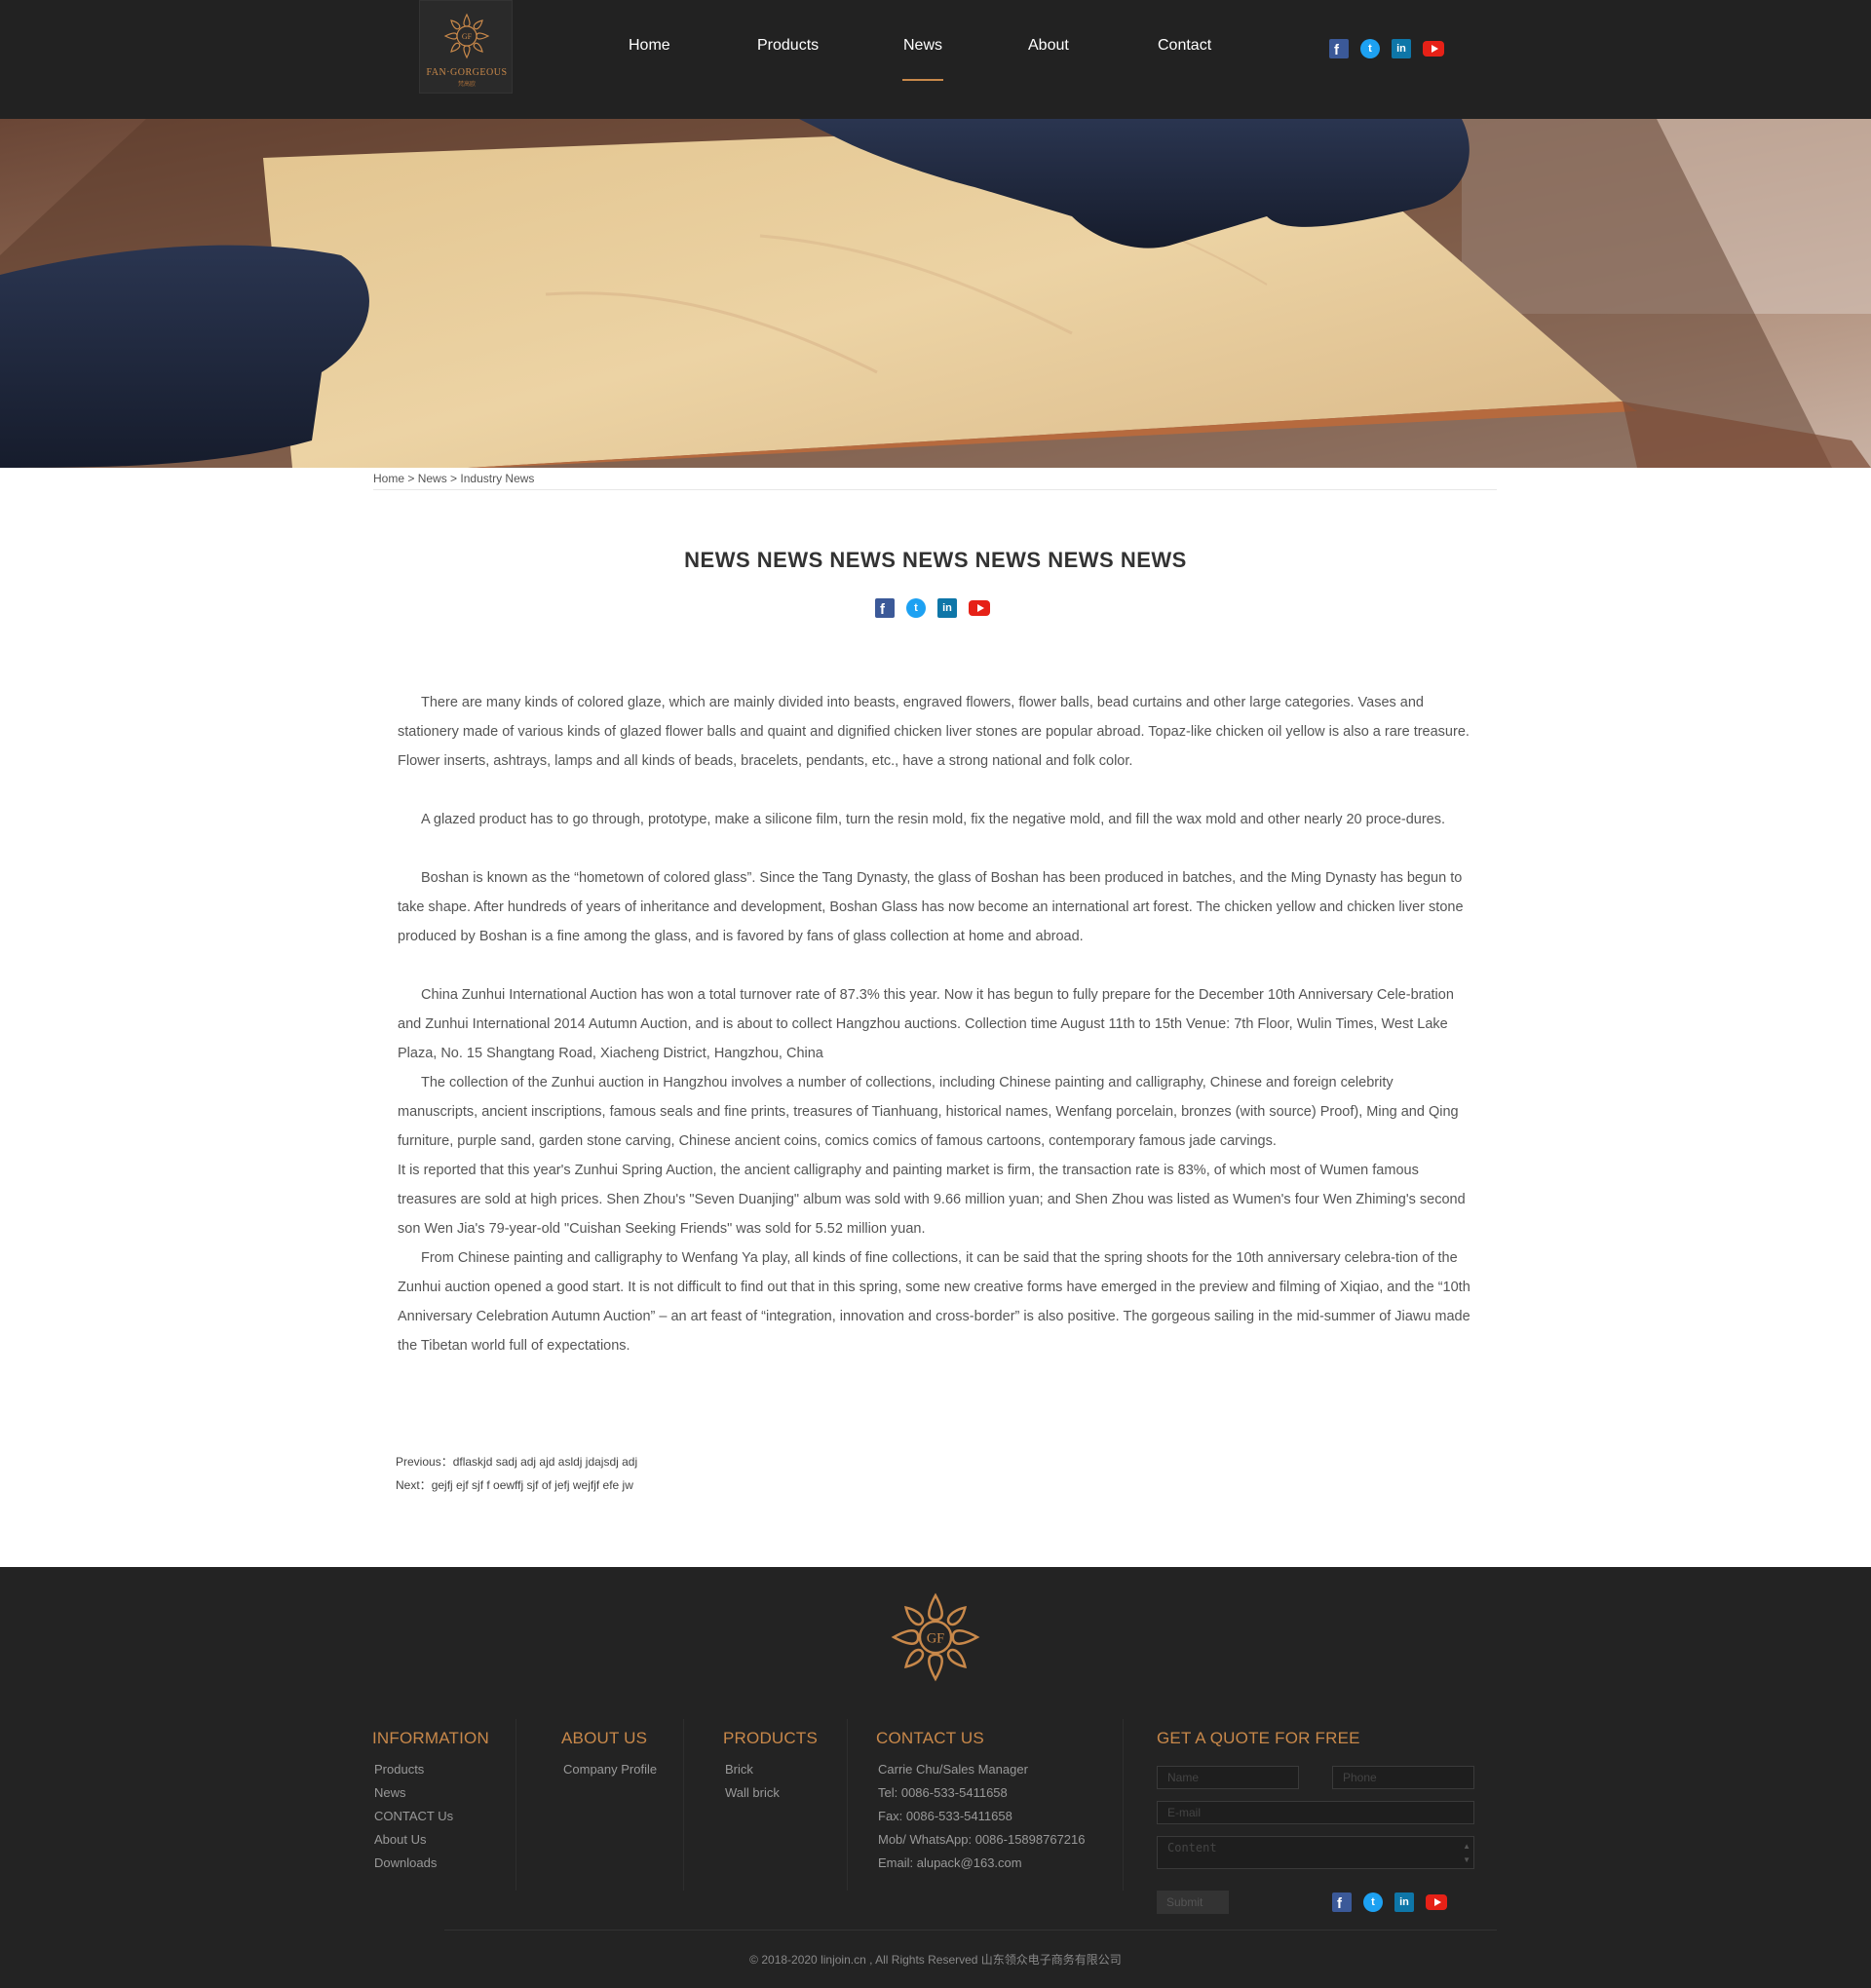 The width and height of the screenshot is (1871, 1988). Describe the element at coordinates (1389, 1902) in the screenshot. I see `footer-social: f t in` at that location.